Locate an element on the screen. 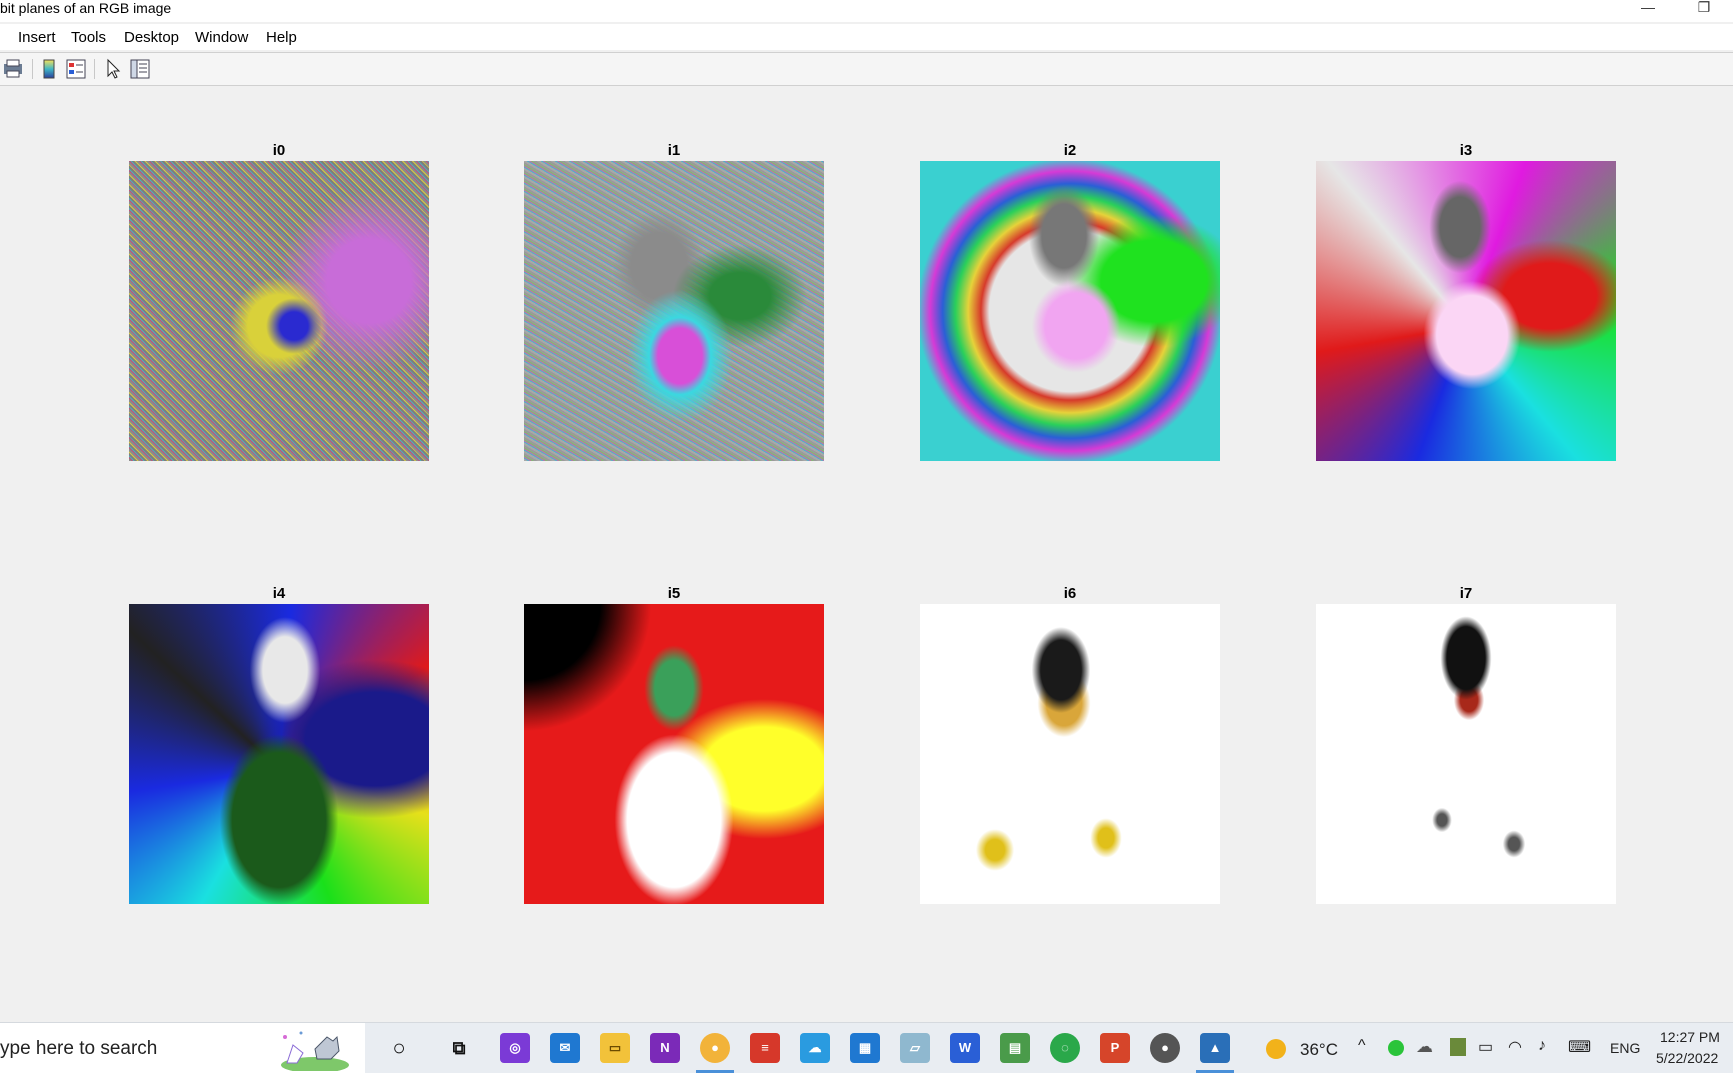 This screenshot has height=1073, width=1733. bitplane-axes-i5: i5 is located at coordinates (674, 744).